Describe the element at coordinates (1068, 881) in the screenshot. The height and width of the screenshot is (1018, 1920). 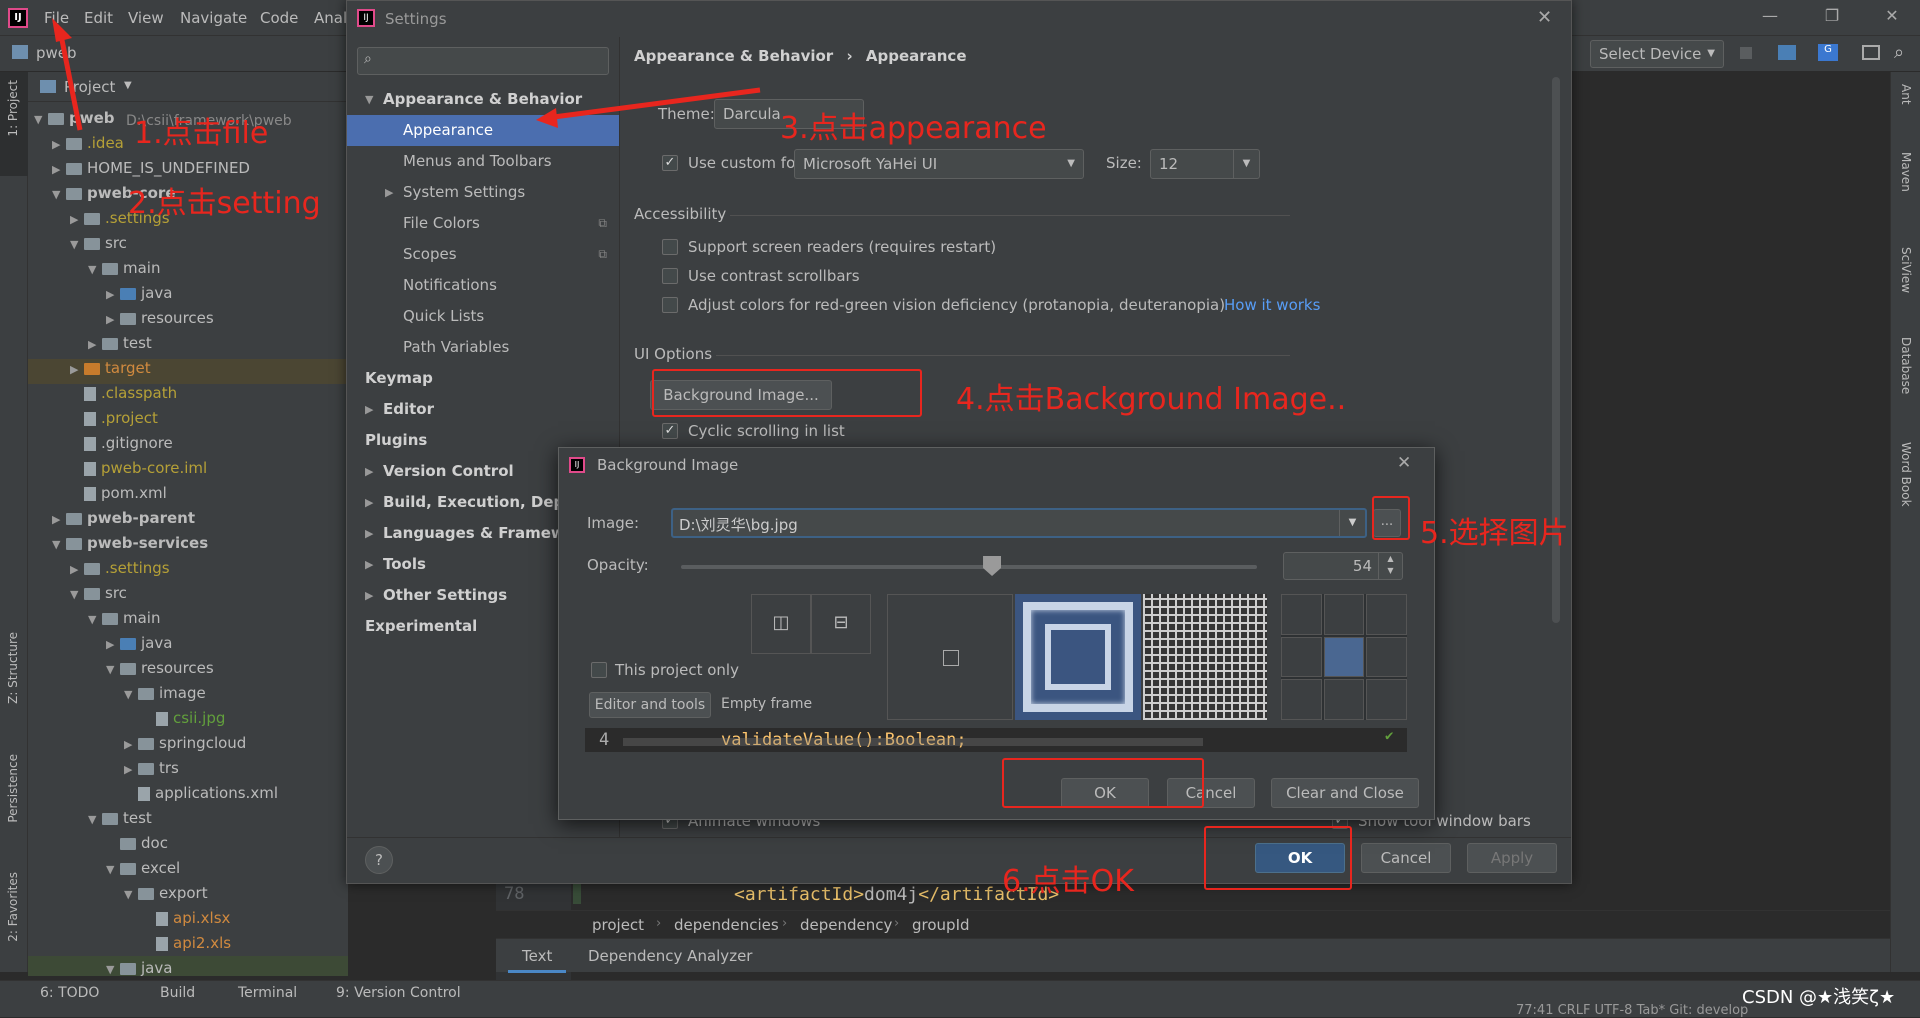
I see `annotation-step6: 6.点击OK` at that location.